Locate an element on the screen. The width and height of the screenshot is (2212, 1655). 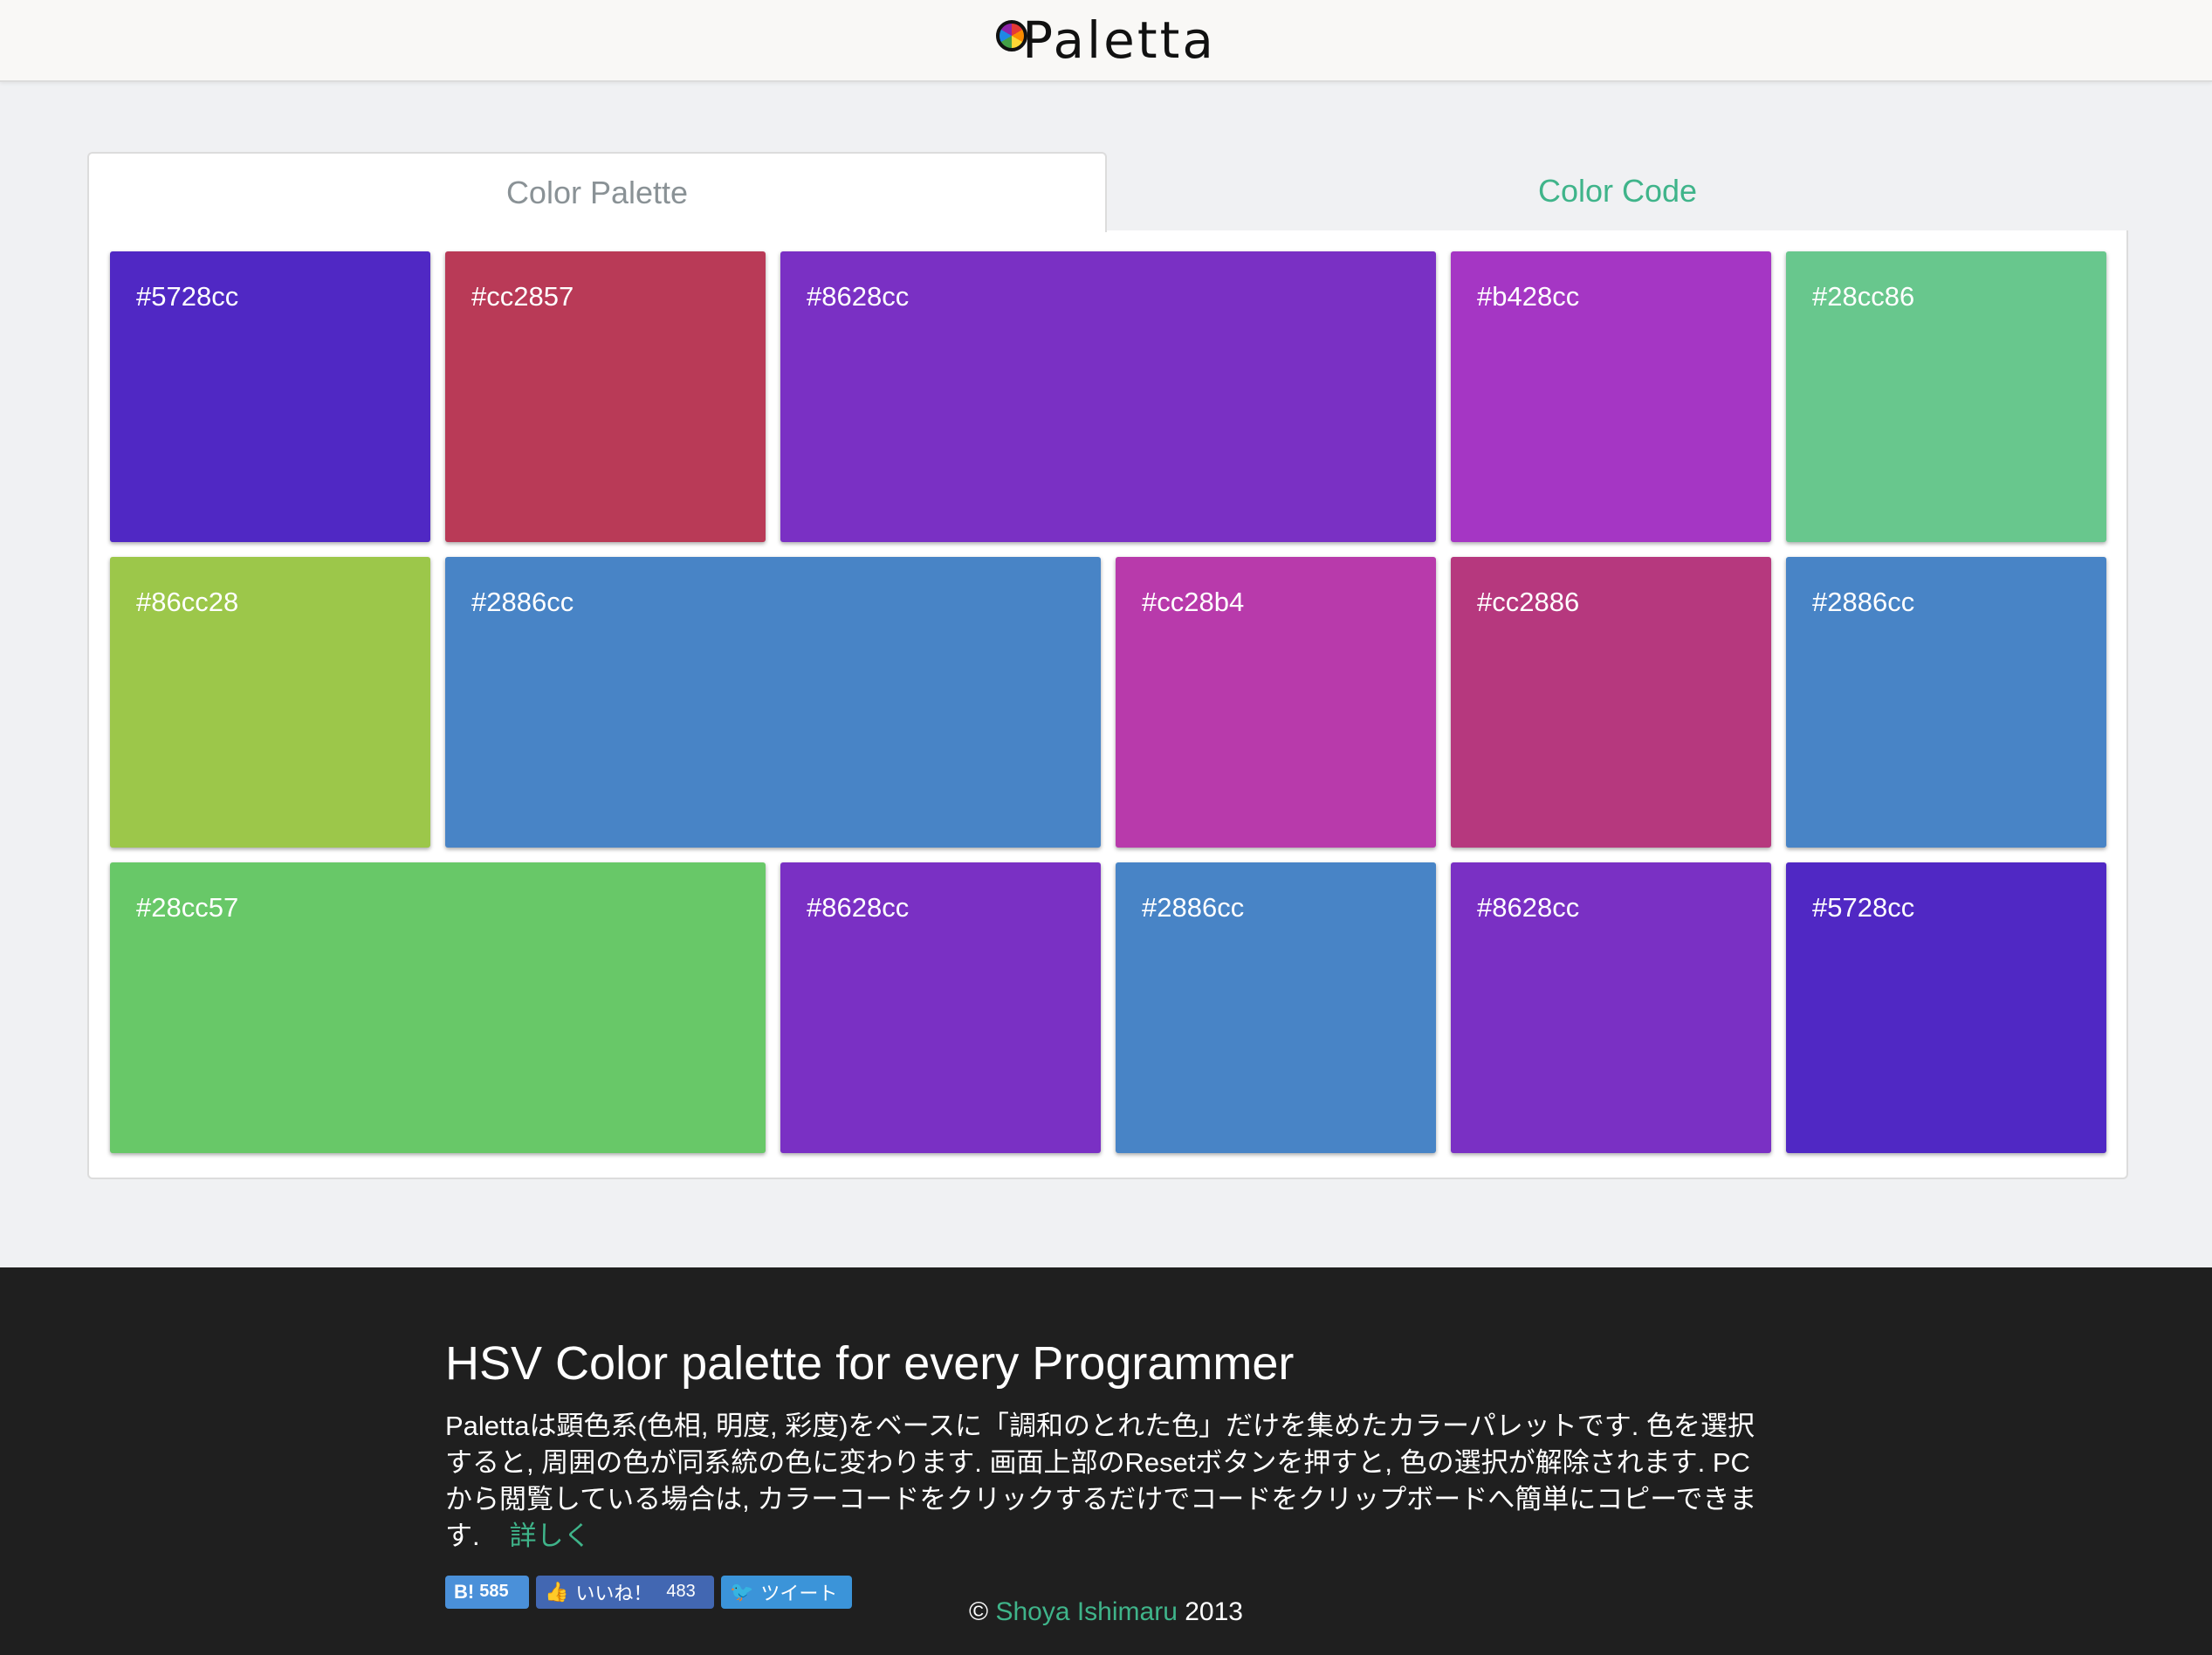
header: Paletta is located at coordinates (1106, 41).